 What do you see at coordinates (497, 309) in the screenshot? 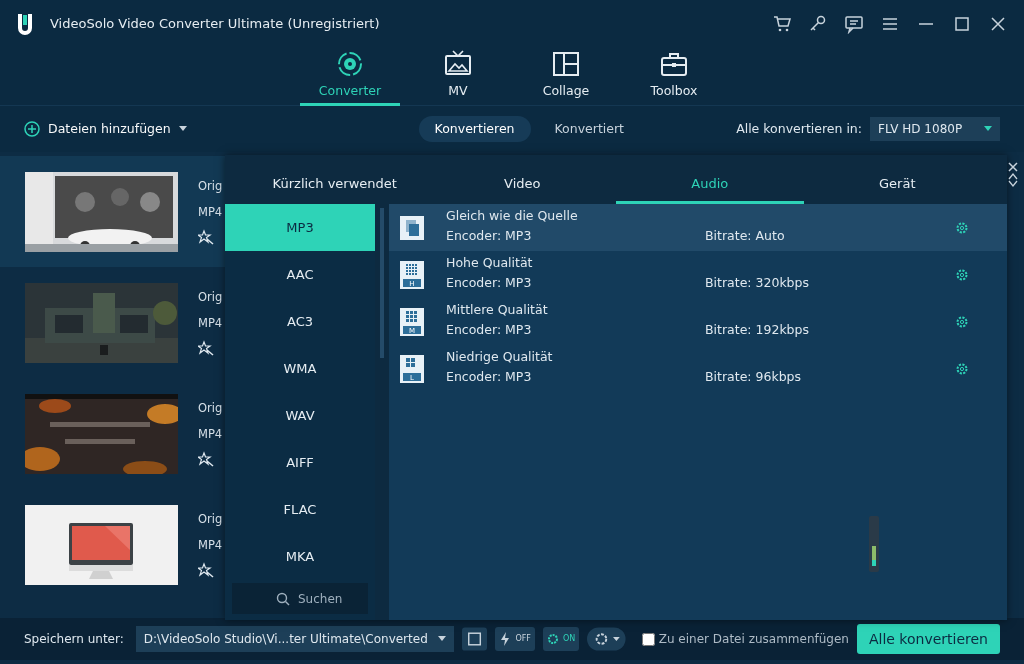
I see `preset-name: Mittlere Qualität` at bounding box center [497, 309].